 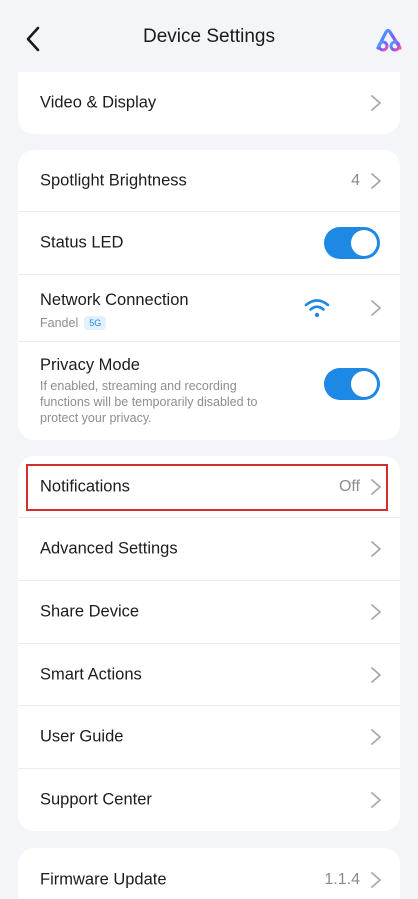 I want to click on smart-actions-row: Smart Actions, so click(x=209, y=675).